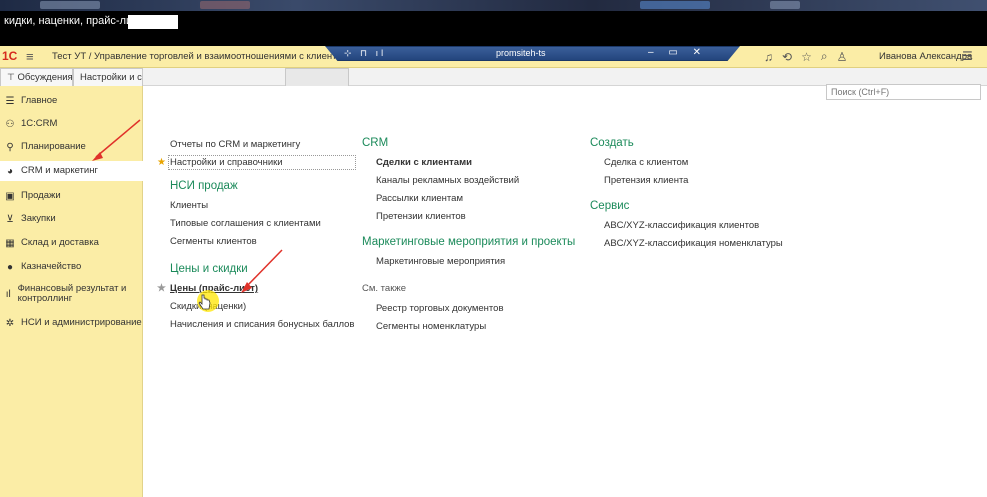  I want to click on window-title-bar: кидки, наценки, прайс-листы., so click(493, 28).